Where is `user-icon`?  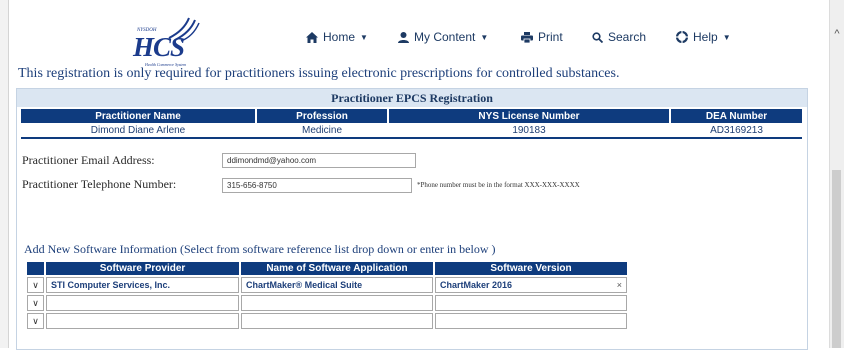 user-icon is located at coordinates (403, 37).